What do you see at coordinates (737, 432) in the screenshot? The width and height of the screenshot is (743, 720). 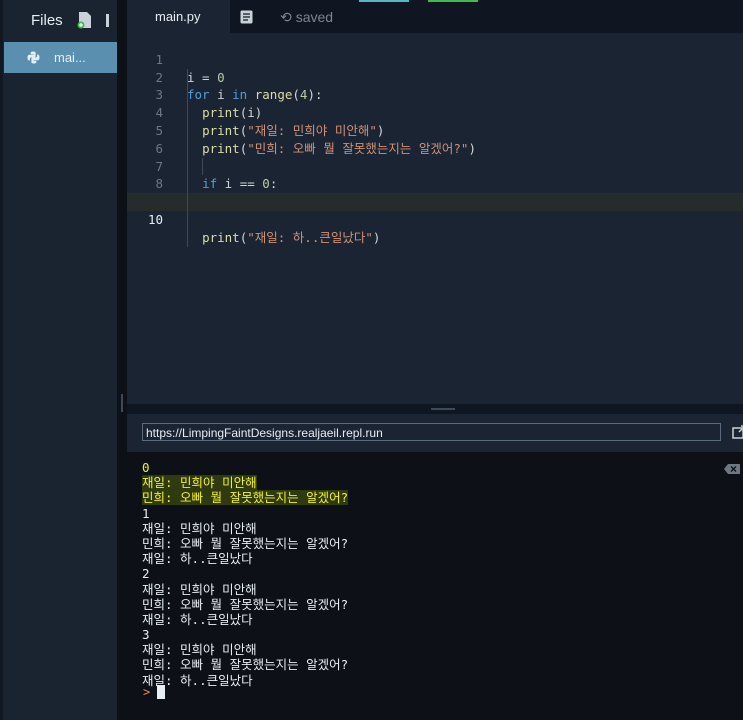 I see `open-in-new-tab-icon` at bounding box center [737, 432].